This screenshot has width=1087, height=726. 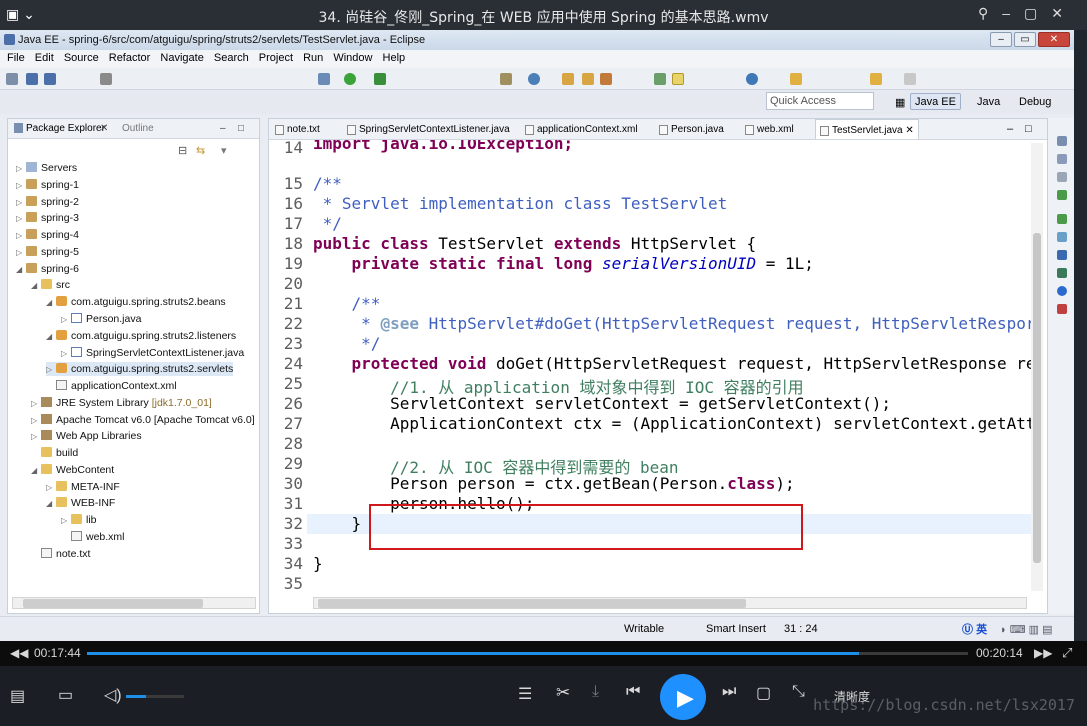 What do you see at coordinates (988, 101) in the screenshot?
I see `perspective-java: Java` at bounding box center [988, 101].